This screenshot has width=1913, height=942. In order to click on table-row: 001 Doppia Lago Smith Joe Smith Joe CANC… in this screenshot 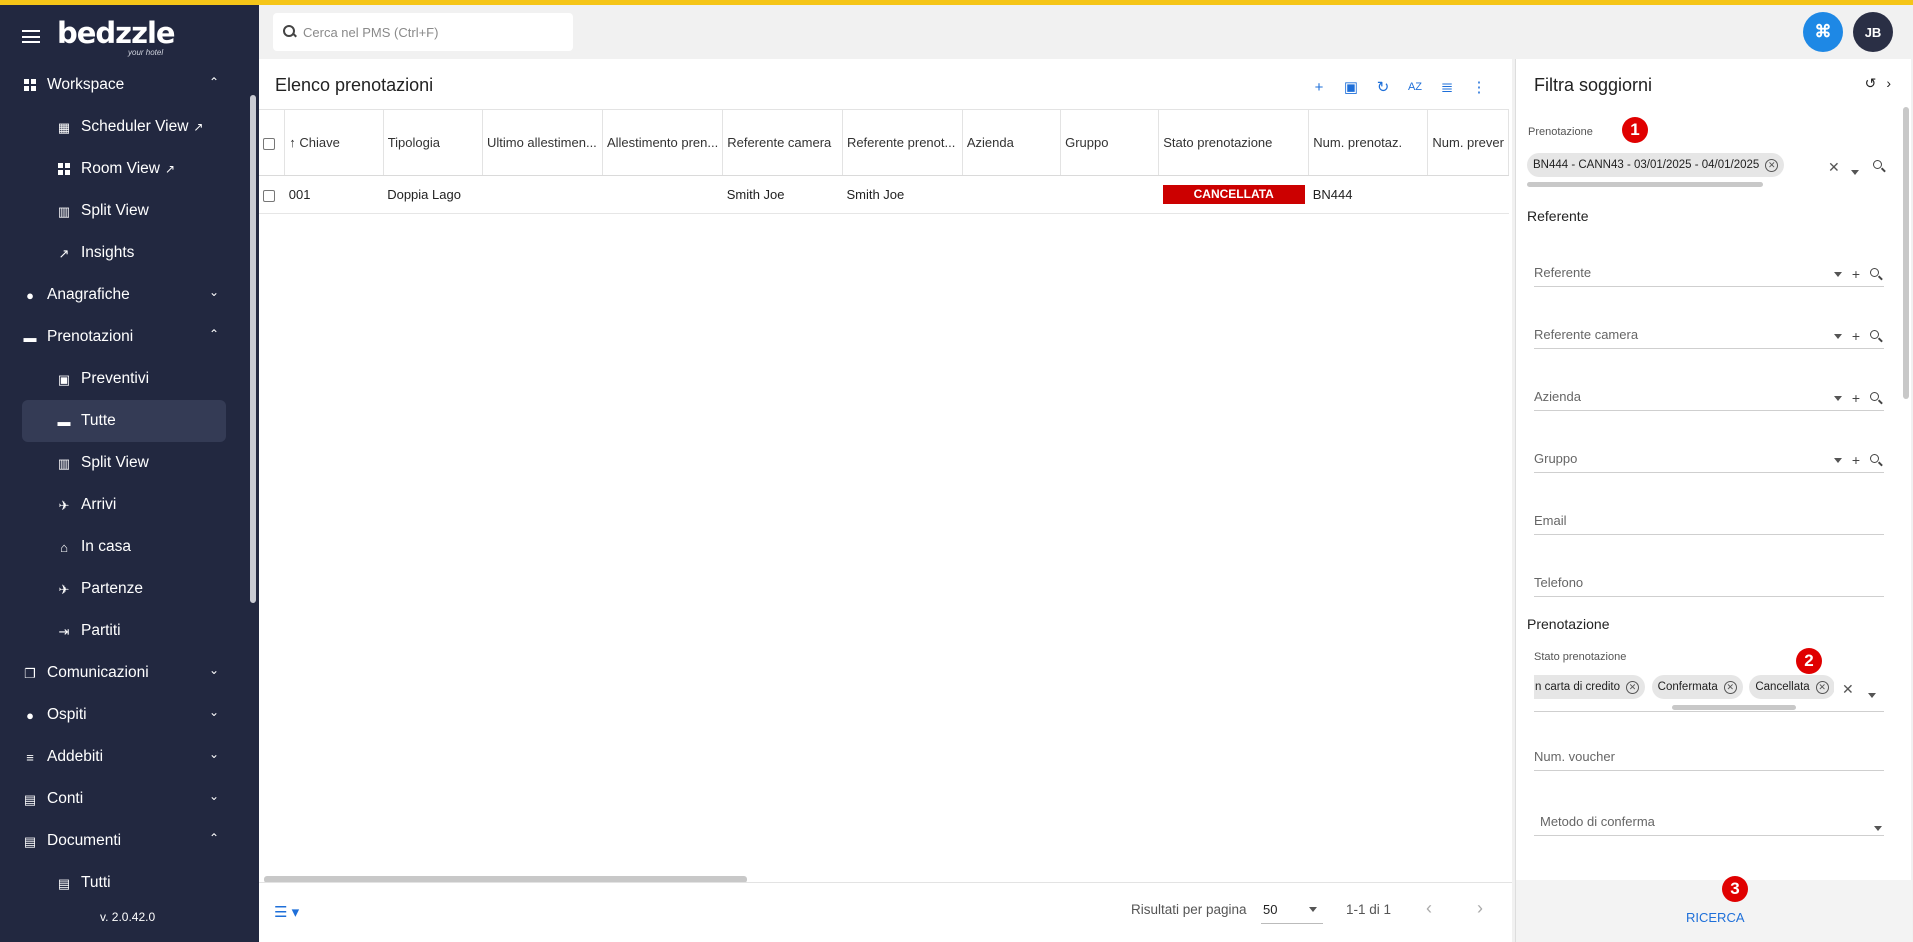, I will do `click(884, 194)`.